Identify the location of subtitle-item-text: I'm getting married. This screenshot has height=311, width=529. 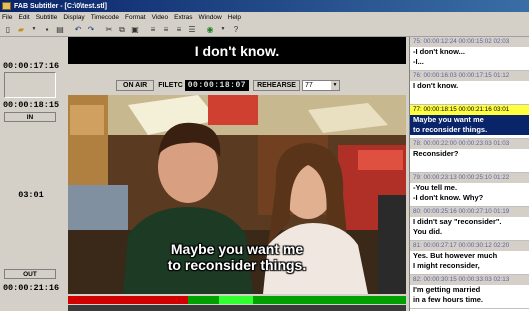
(447, 289).